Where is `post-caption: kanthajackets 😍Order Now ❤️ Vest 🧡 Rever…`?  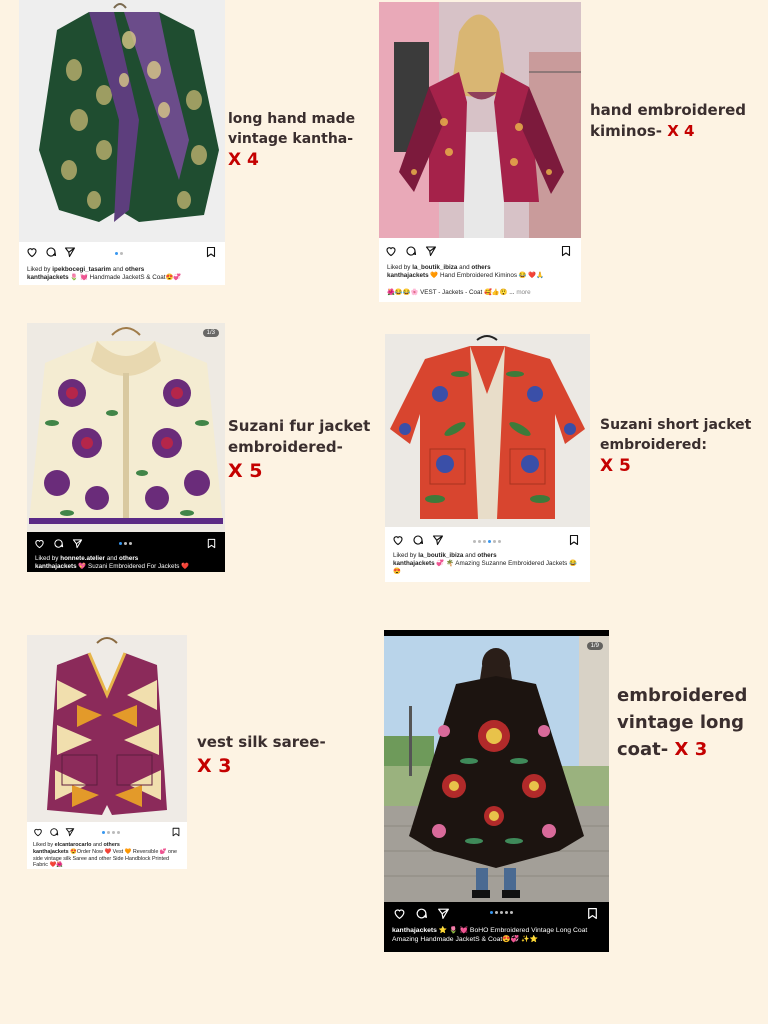 post-caption: kanthajackets 😍Order Now ❤️ Vest 🧡 Rever… is located at coordinates (107, 859).